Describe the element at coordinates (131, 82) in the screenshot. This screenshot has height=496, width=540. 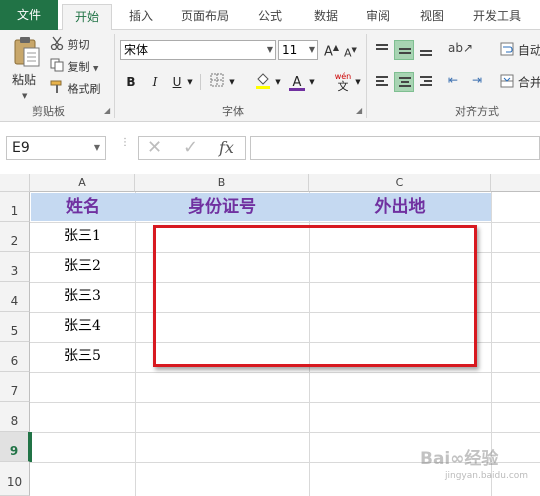
I see `bold-button: B` at that location.